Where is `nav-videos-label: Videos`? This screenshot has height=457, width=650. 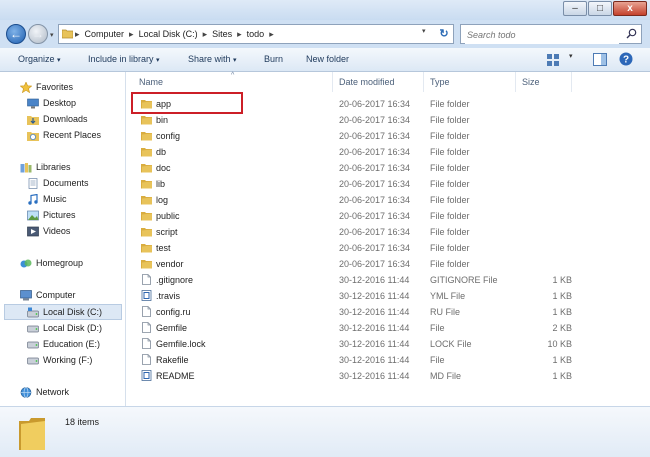
nav-videos-label: Videos is located at coordinates (57, 231).